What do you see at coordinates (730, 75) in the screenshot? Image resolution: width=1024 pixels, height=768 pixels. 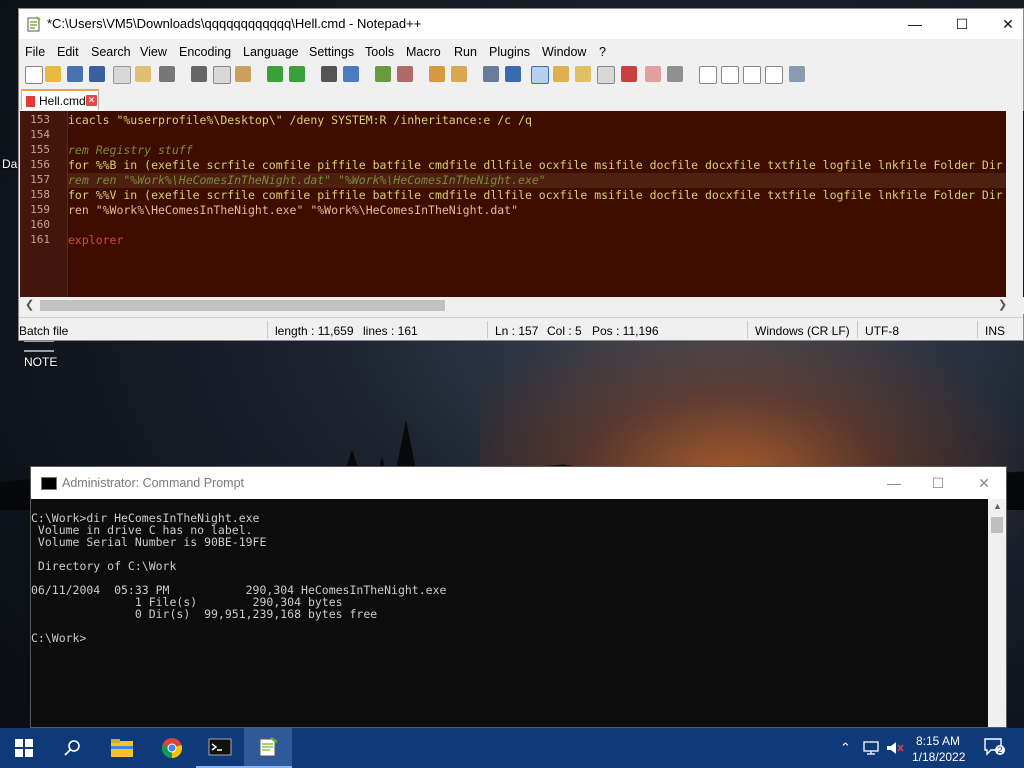 I see `stop-macro-icon` at bounding box center [730, 75].